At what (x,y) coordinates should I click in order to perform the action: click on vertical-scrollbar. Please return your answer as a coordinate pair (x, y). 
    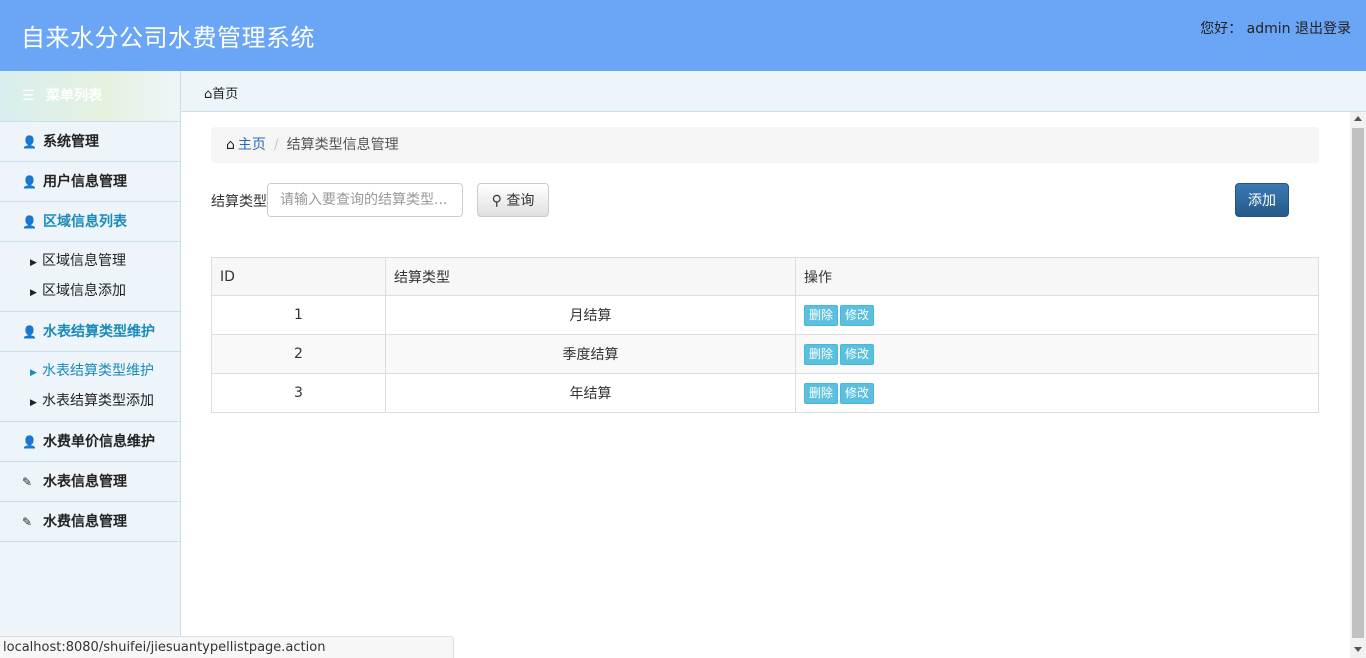
    Looking at the image, I should click on (1358, 385).